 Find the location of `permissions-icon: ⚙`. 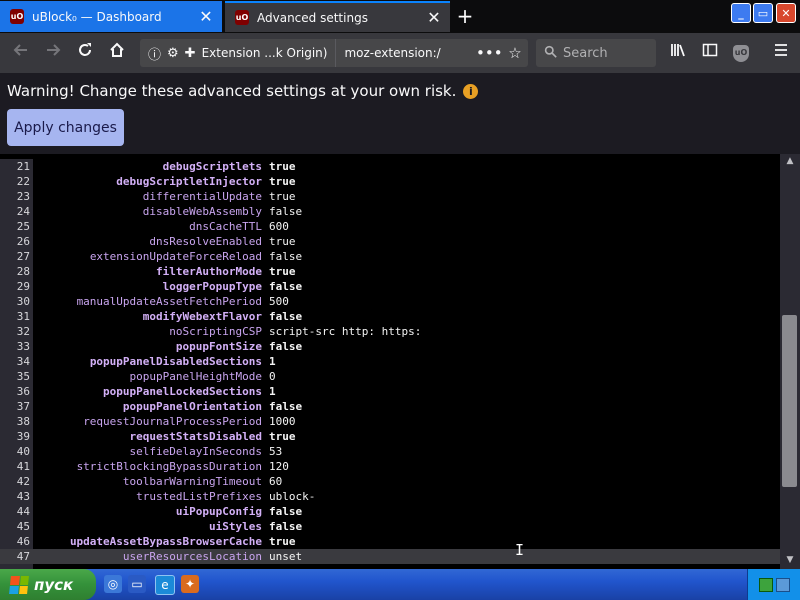

permissions-icon: ⚙ is located at coordinates (173, 53).